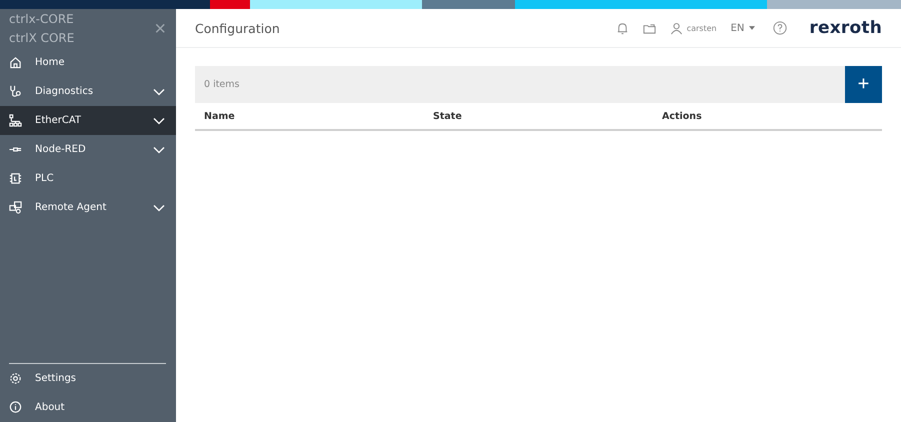 Image resolution: width=901 pixels, height=422 pixels. What do you see at coordinates (752, 28) in the screenshot?
I see `caret-icon` at bounding box center [752, 28].